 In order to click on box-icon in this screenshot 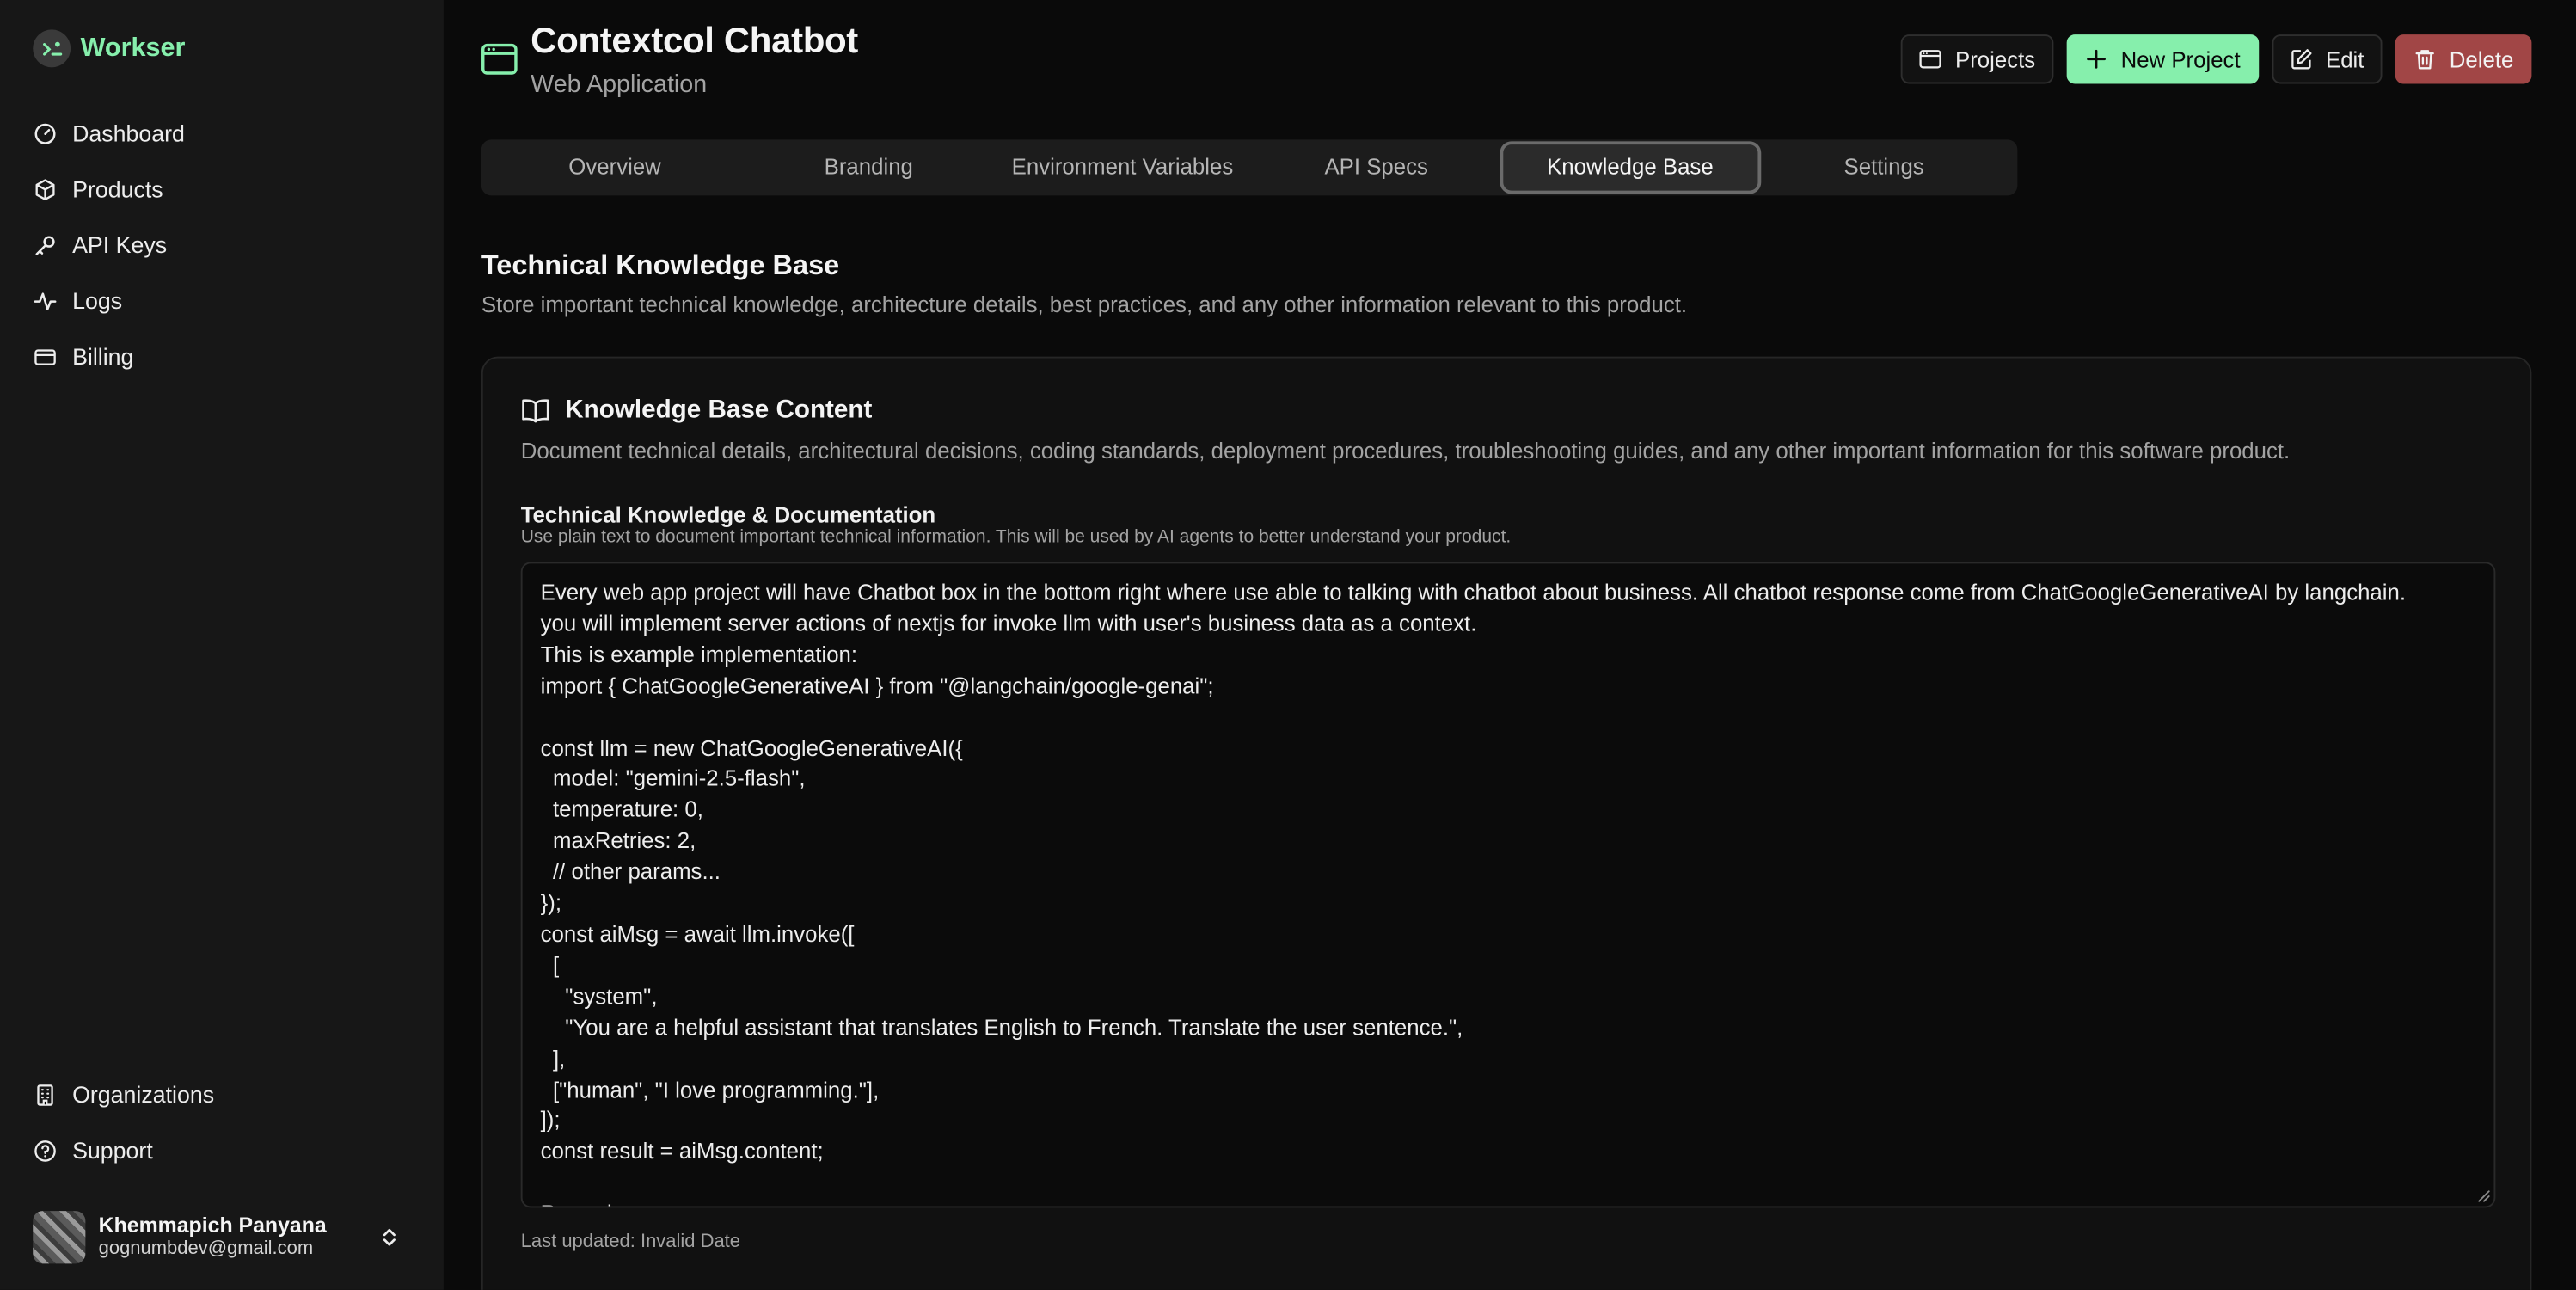, I will do `click(45, 189)`.